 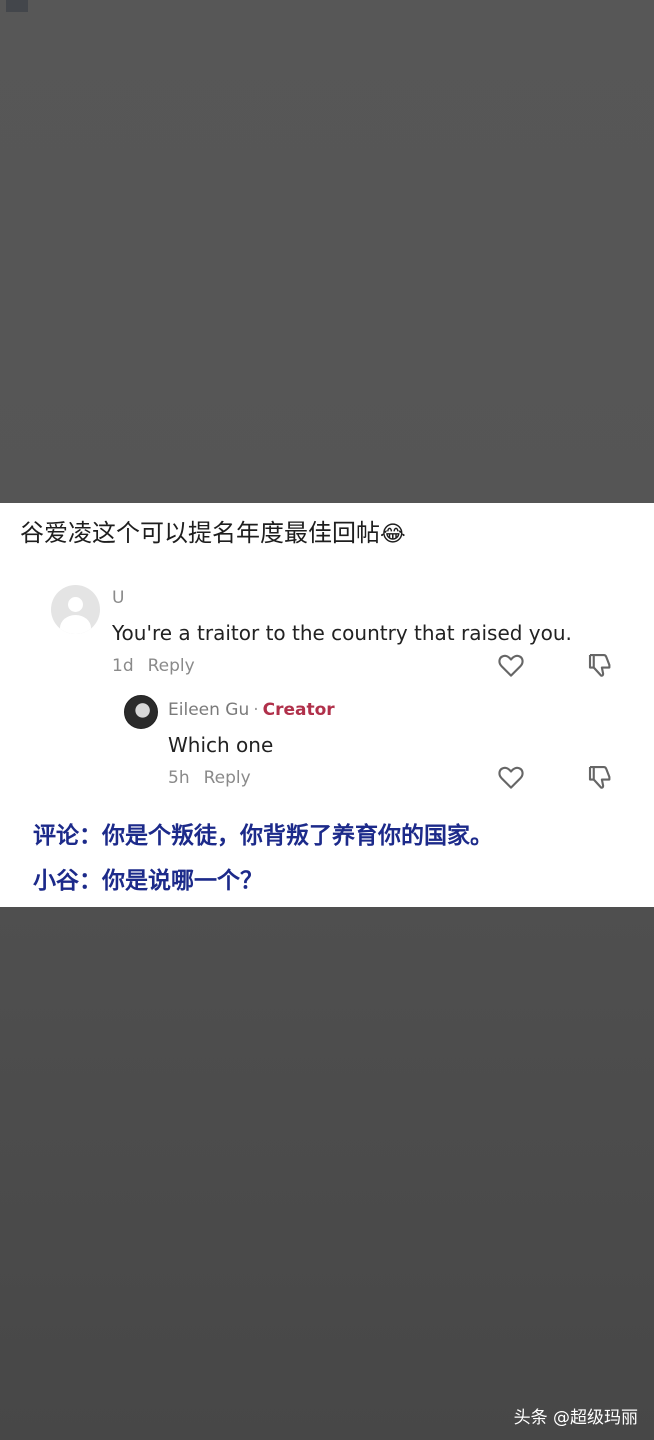 What do you see at coordinates (208, 710) in the screenshot?
I see `reply-username: Eileen Gu` at bounding box center [208, 710].